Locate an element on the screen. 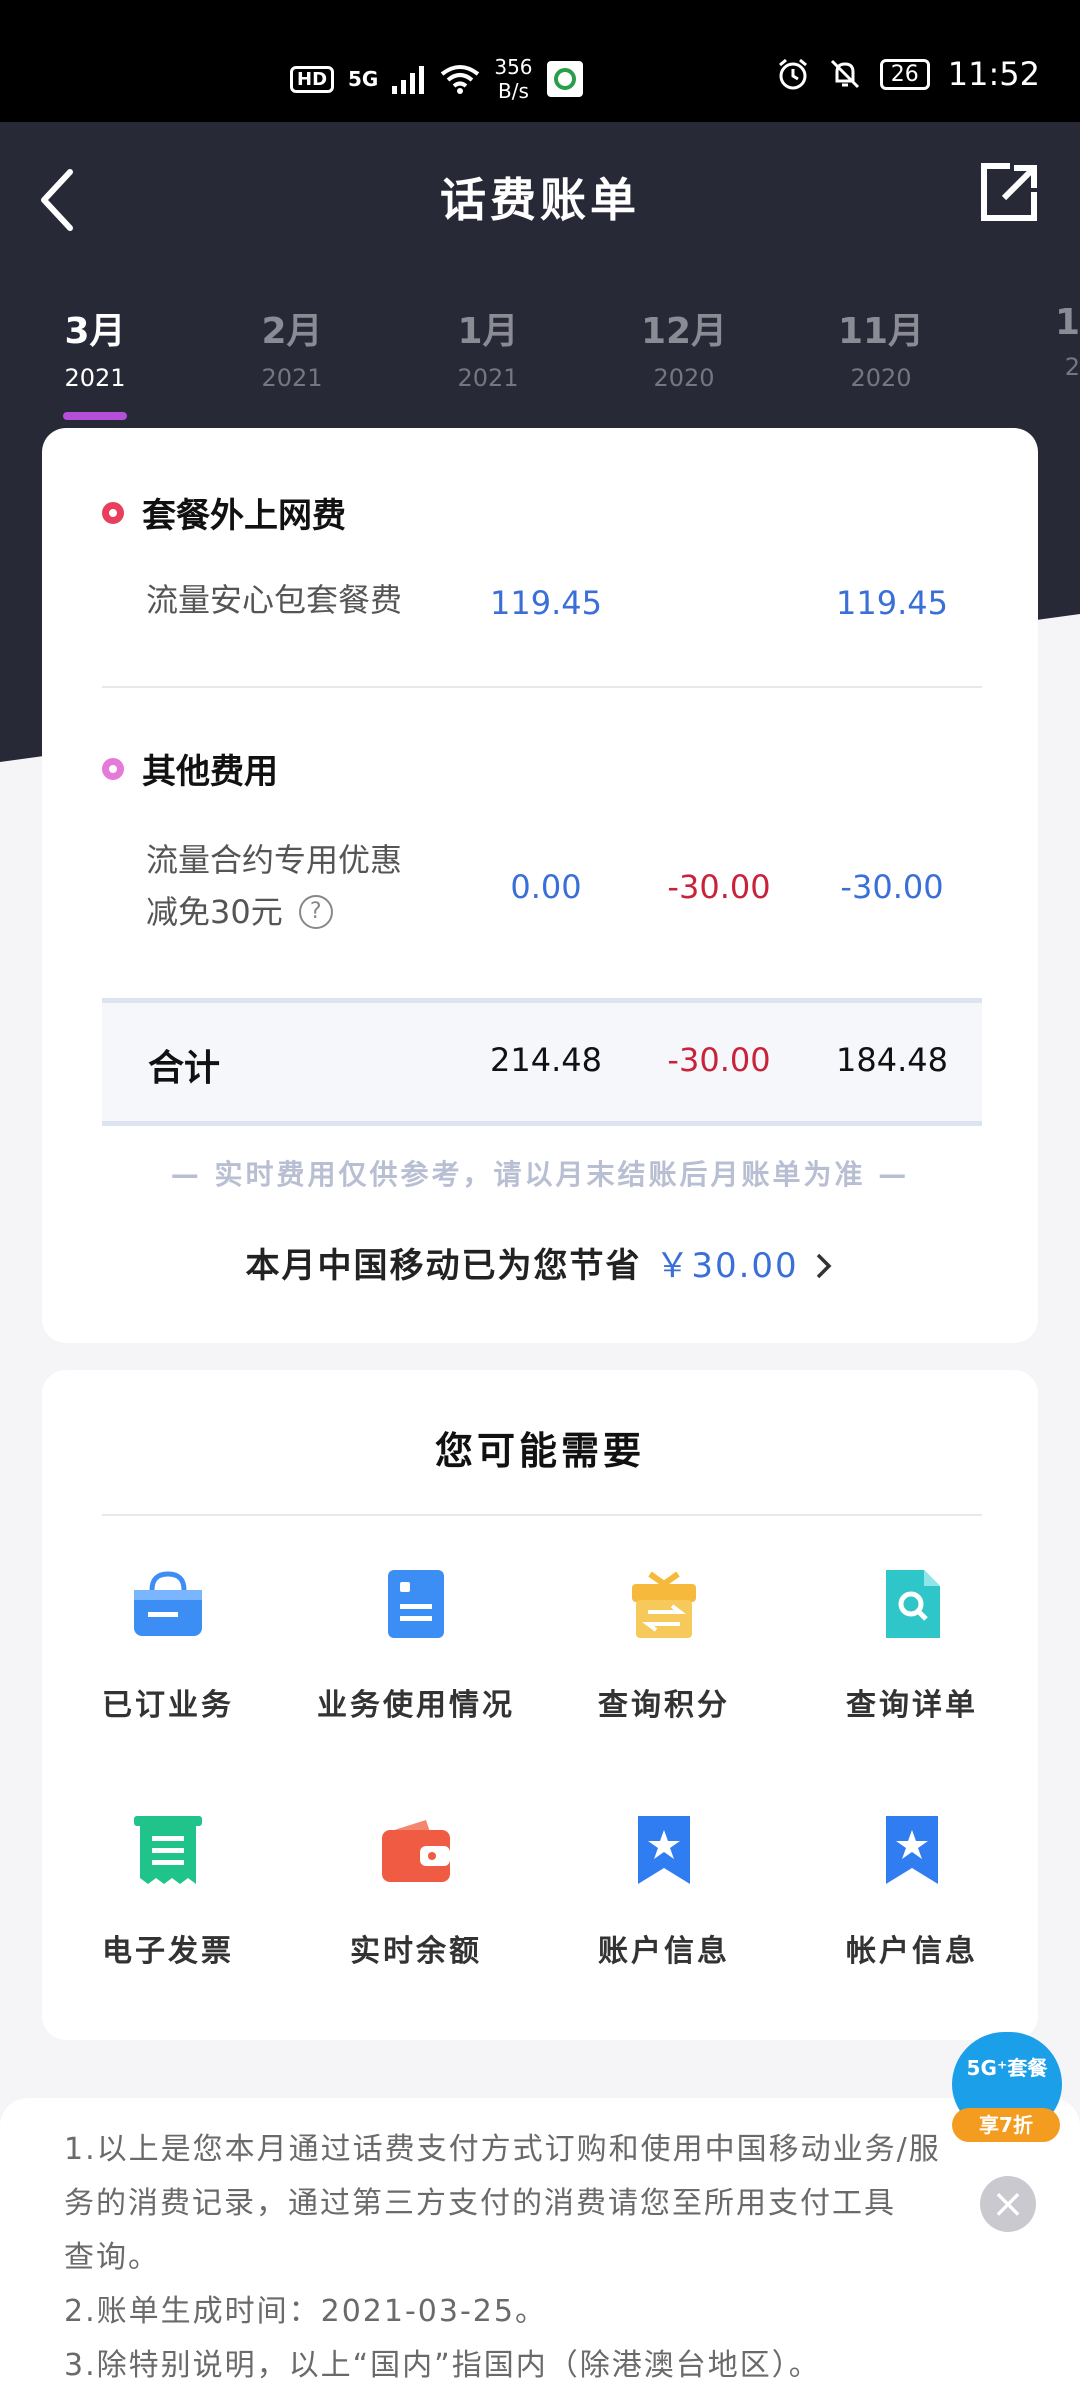  document-icon is located at coordinates (416, 1604).